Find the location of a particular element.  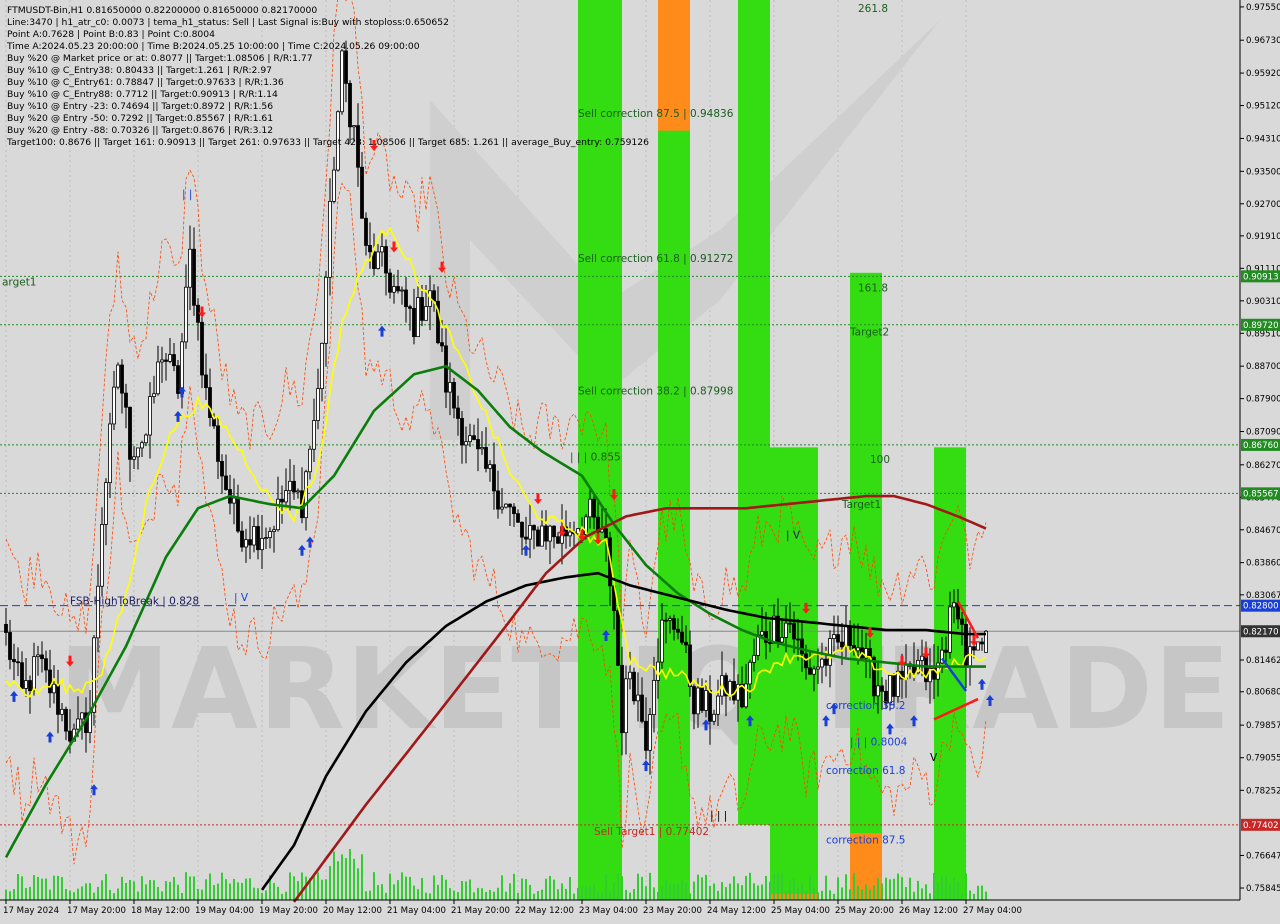

price-label: 0.88700 is located at coordinates (1263, 367).